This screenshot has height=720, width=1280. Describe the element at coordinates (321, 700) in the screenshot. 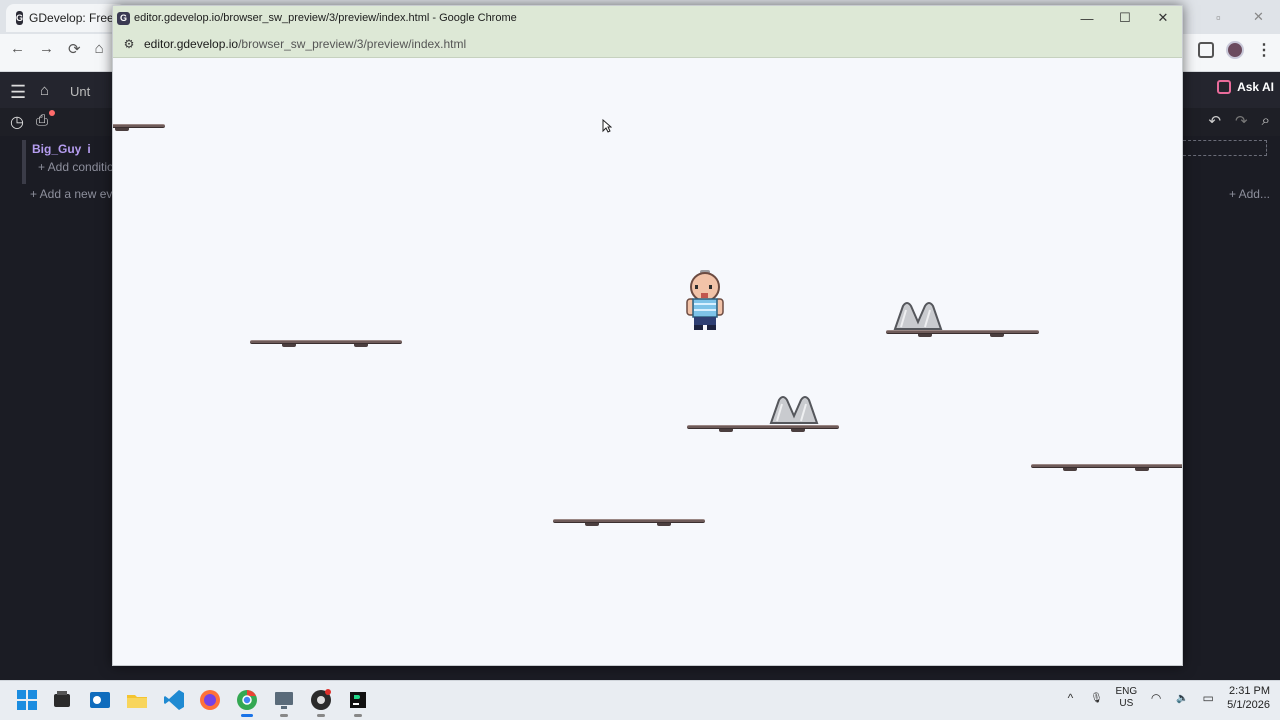

I see `obs-icon` at that location.